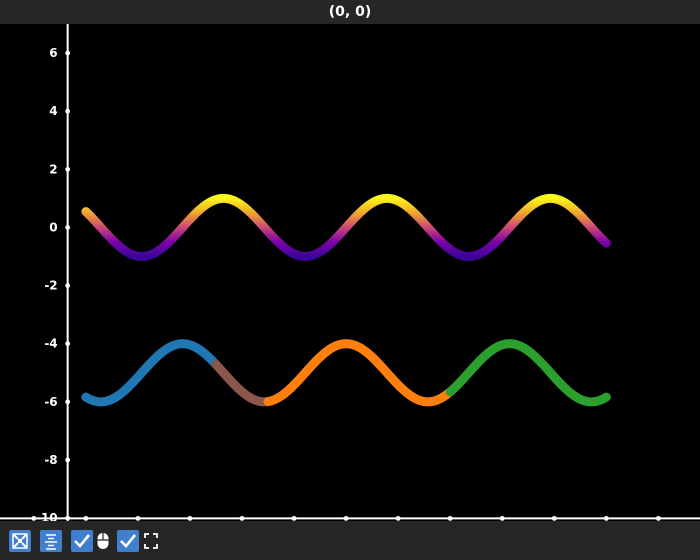 The width and height of the screenshot is (700, 560). I want to click on y-tick-label: -8, so click(50, 460).